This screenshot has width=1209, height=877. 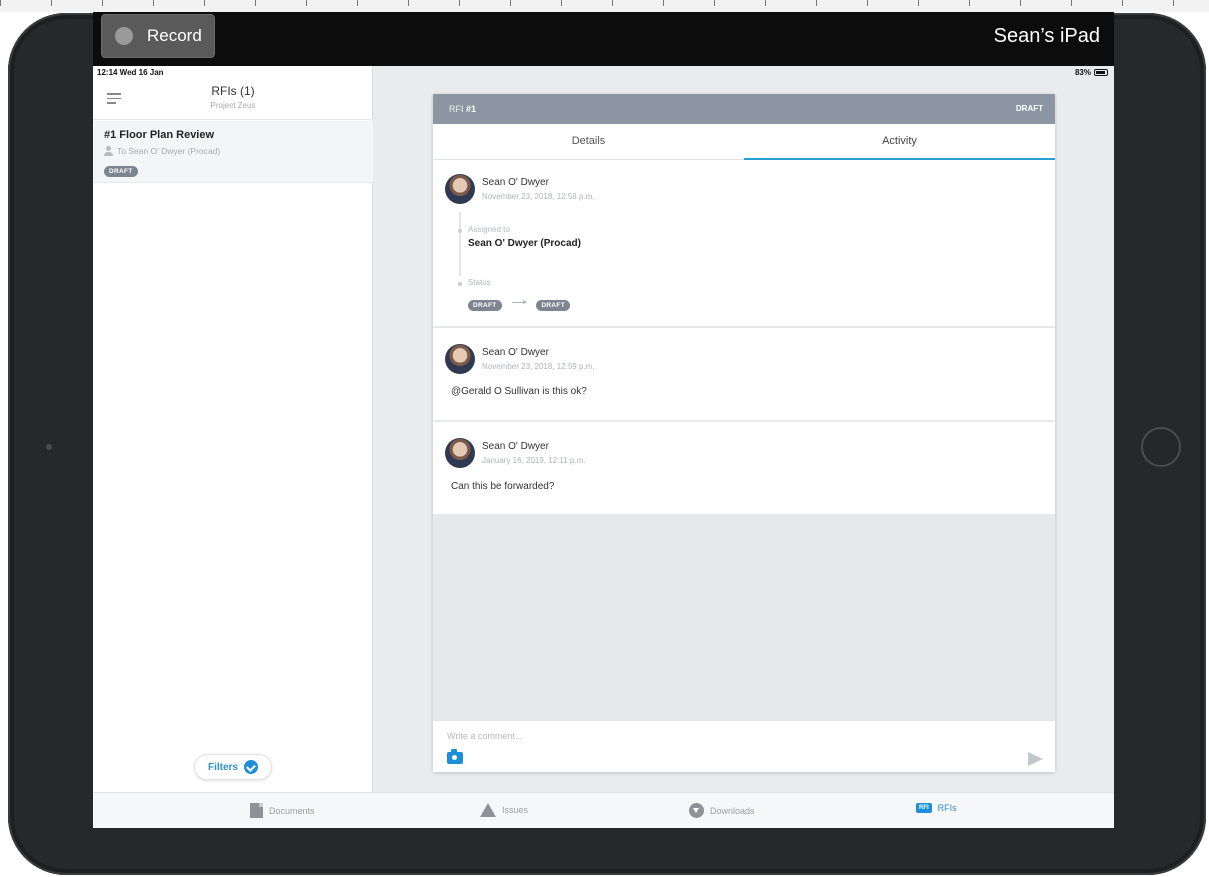 I want to click on status-change: DRAFT DRAFT, so click(x=519, y=303).